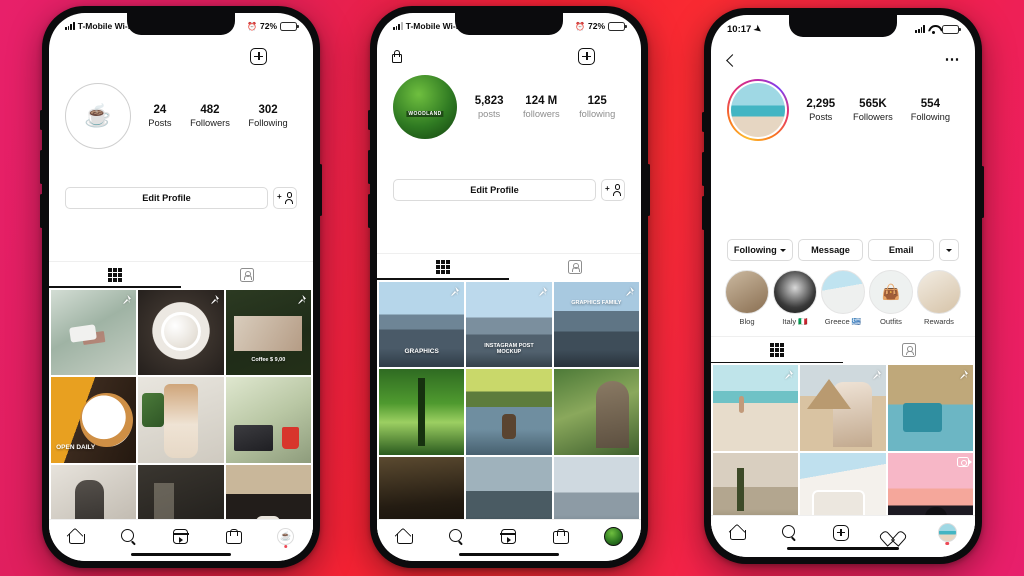  What do you see at coordinates (843, 322) in the screenshot?
I see `highlight-label: Greece 🇬🇷` at bounding box center [843, 322].